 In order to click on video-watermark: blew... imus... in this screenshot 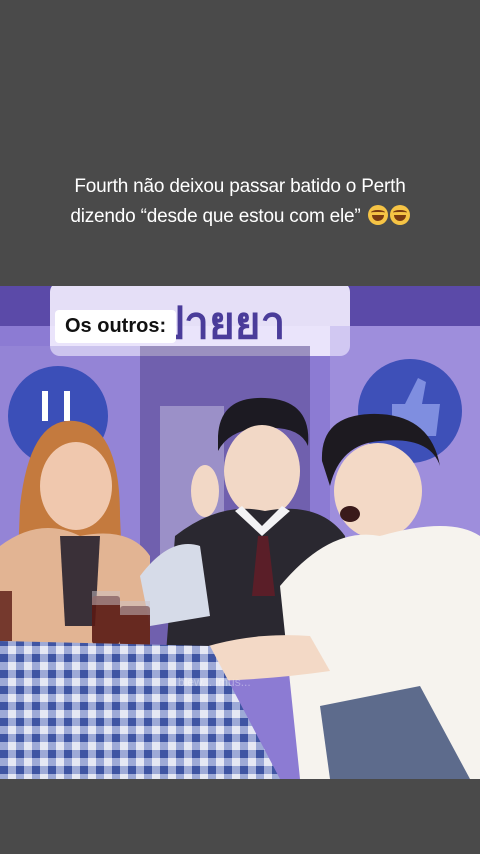, I will do `click(214, 682)`.